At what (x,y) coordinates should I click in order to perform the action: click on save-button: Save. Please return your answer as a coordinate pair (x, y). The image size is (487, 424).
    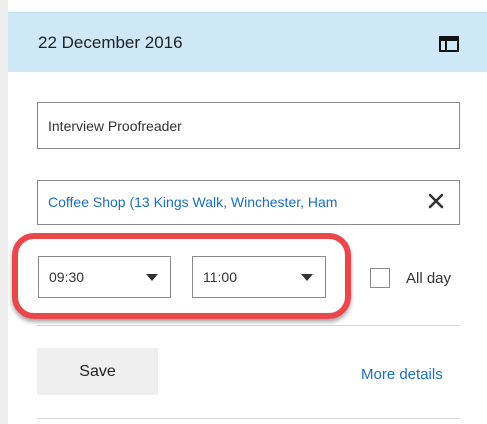
    Looking at the image, I should click on (97, 371).